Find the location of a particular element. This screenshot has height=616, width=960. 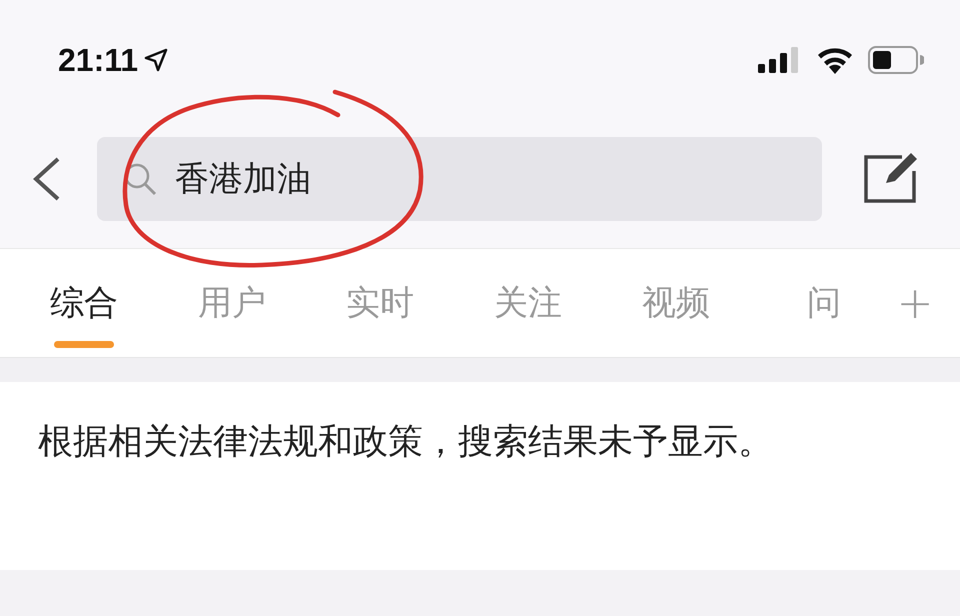

tab: 关注 is located at coordinates (528, 303).